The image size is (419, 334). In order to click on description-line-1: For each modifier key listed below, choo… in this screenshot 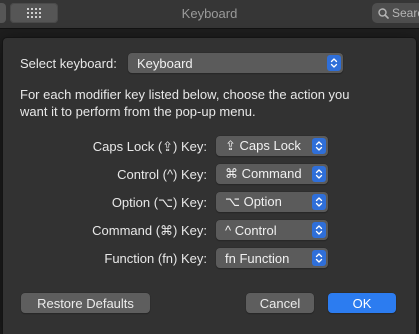, I will do `click(185, 94)`.